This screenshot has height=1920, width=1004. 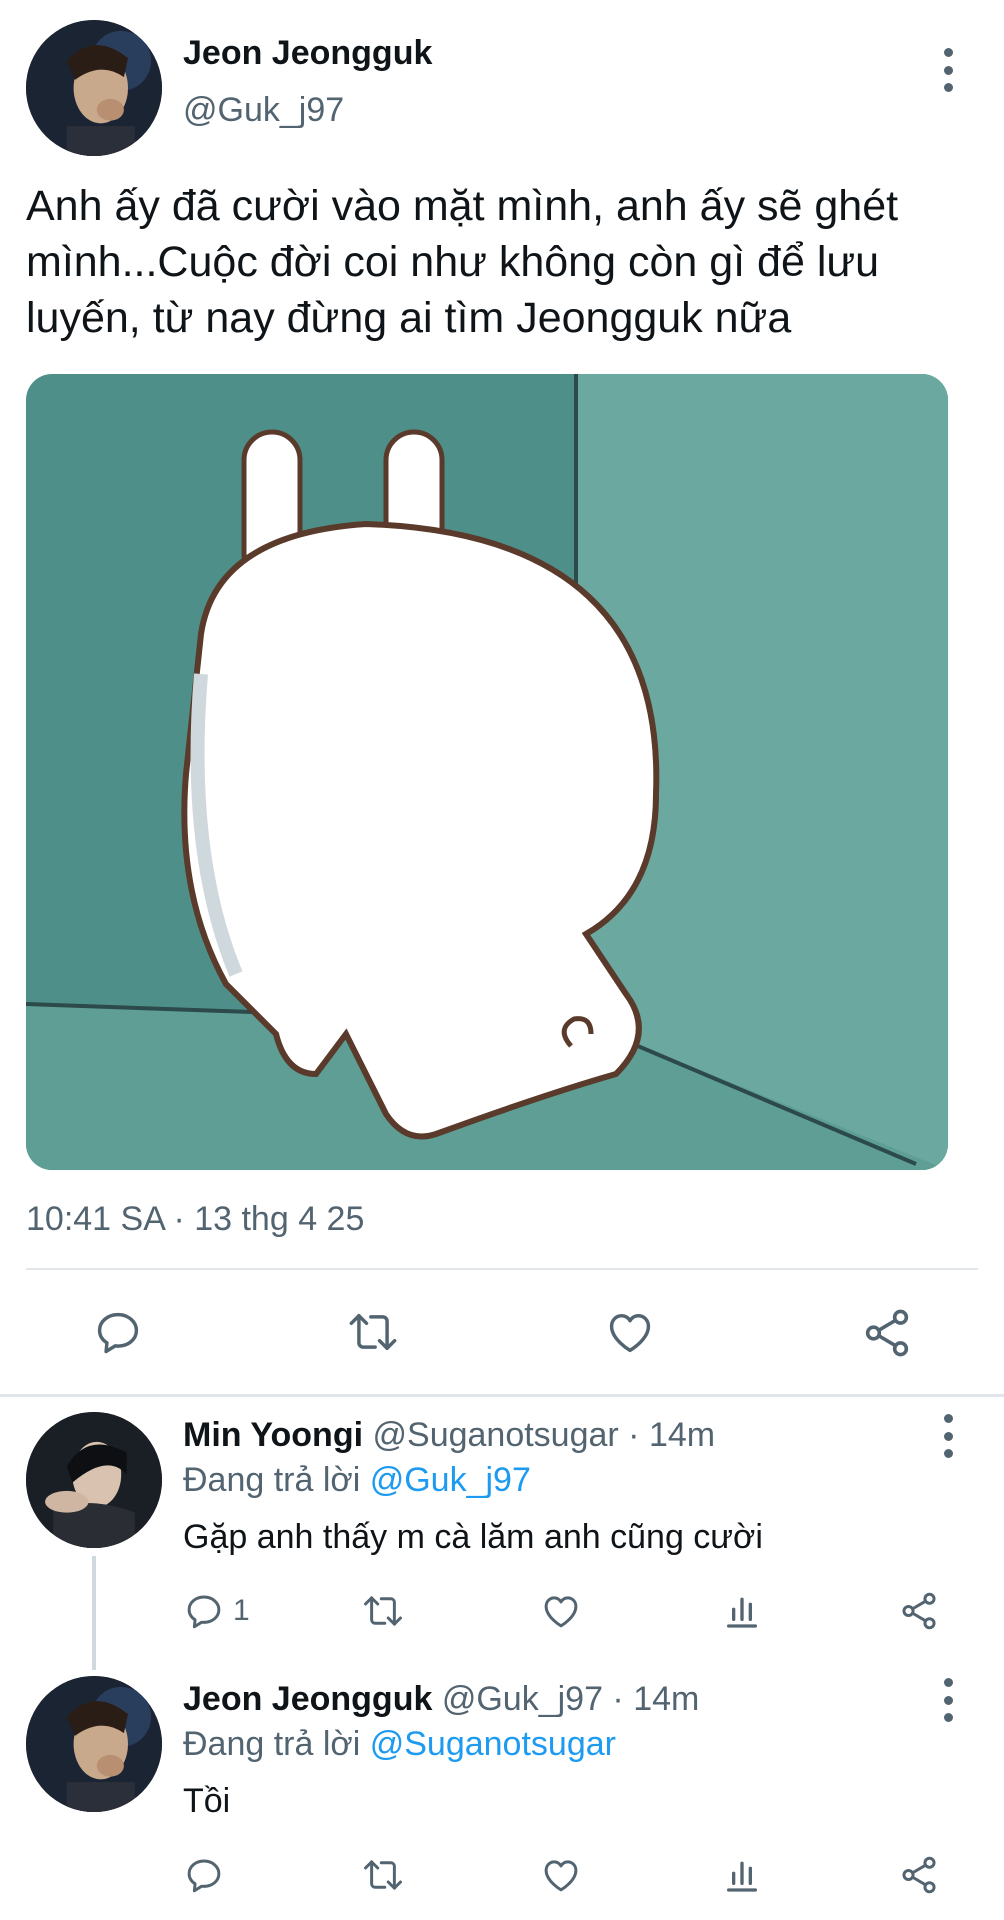 I want to click on replying-to: Đang trả lời @Suganotsugar, so click(x=399, y=1744).